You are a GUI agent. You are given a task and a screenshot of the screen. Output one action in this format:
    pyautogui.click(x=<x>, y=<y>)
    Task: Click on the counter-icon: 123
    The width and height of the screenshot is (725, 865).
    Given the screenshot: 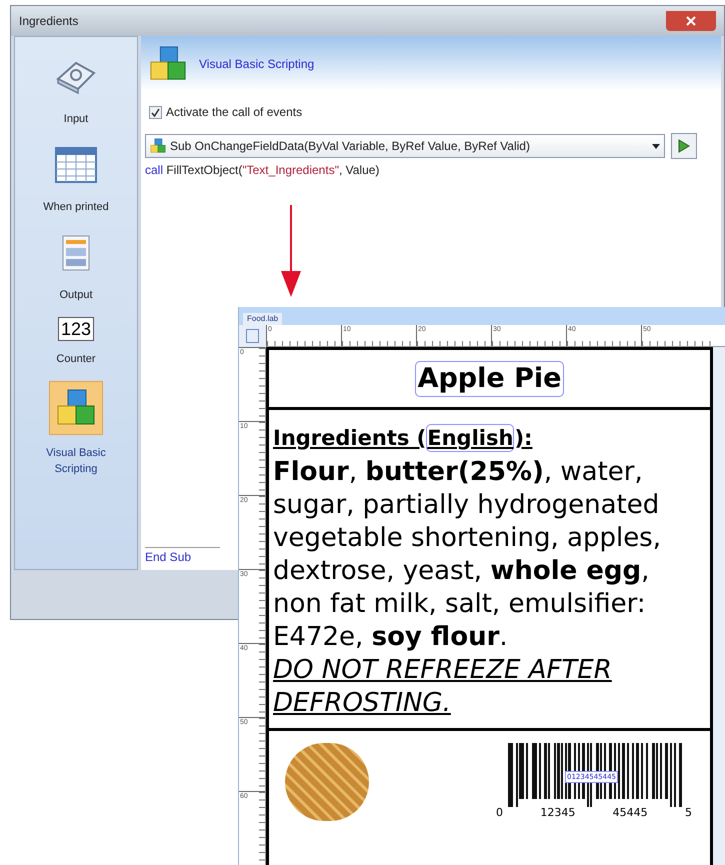 What is the action you would take?
    pyautogui.click(x=76, y=329)
    